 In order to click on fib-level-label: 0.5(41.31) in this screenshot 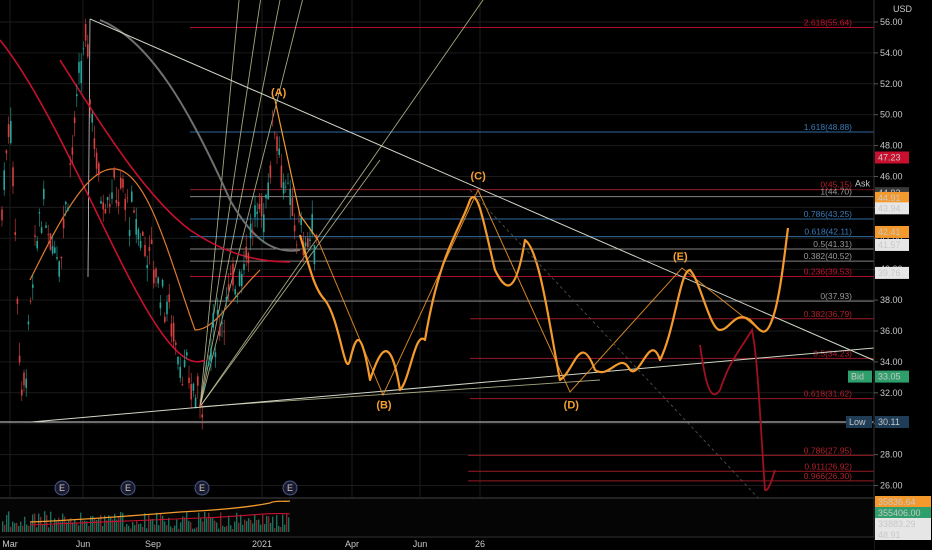, I will do `click(832, 244)`.